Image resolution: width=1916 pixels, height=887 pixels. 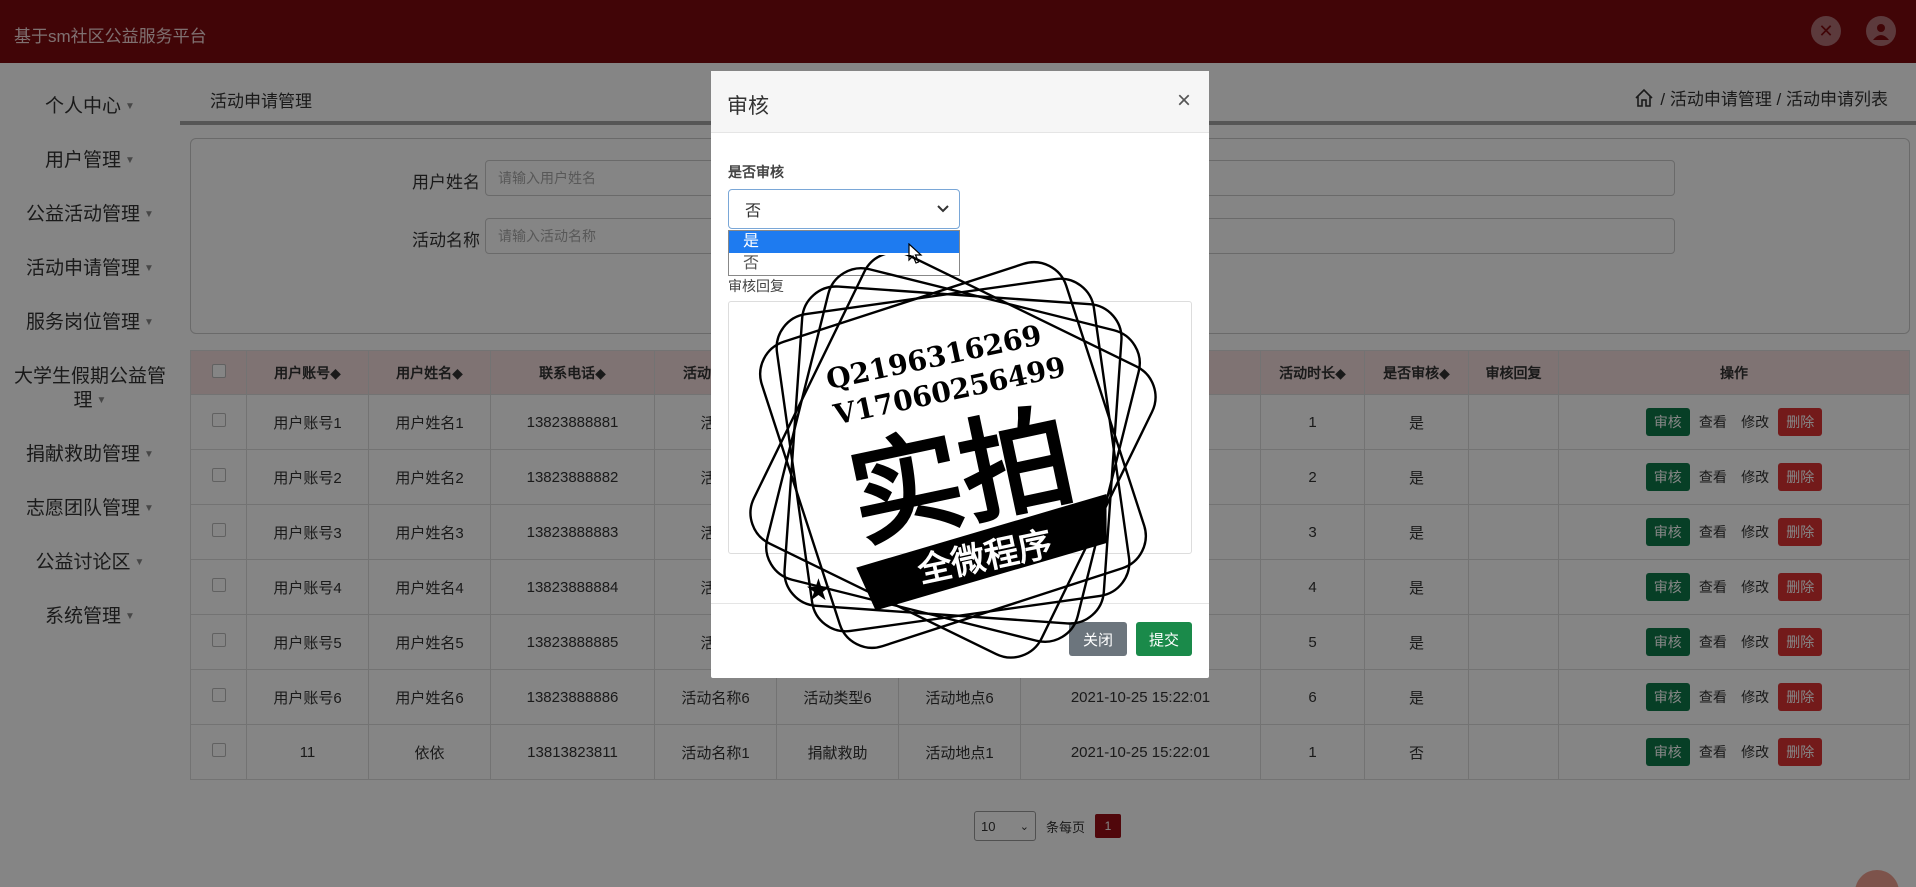 What do you see at coordinates (960, 102) in the screenshot?
I see `dialog-header: 审核 ×` at bounding box center [960, 102].